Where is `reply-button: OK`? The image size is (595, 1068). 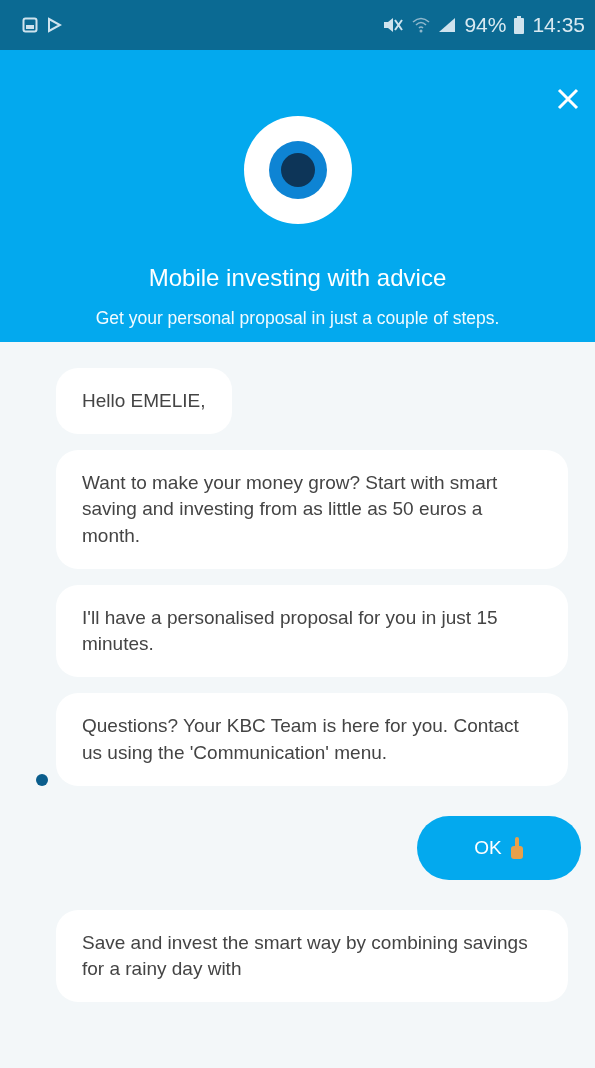
reply-button: OK is located at coordinates (499, 847).